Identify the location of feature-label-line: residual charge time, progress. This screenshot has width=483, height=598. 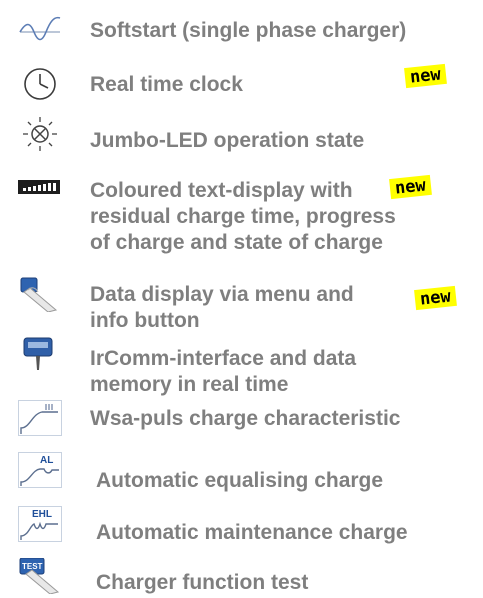
(243, 216).